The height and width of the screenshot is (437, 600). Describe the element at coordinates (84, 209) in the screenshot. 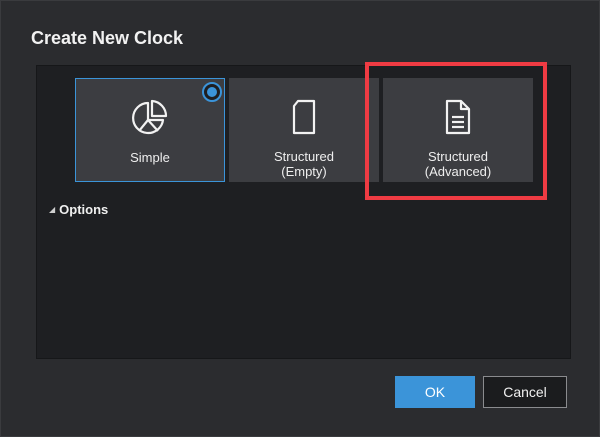

I see `options-label: Options` at that location.